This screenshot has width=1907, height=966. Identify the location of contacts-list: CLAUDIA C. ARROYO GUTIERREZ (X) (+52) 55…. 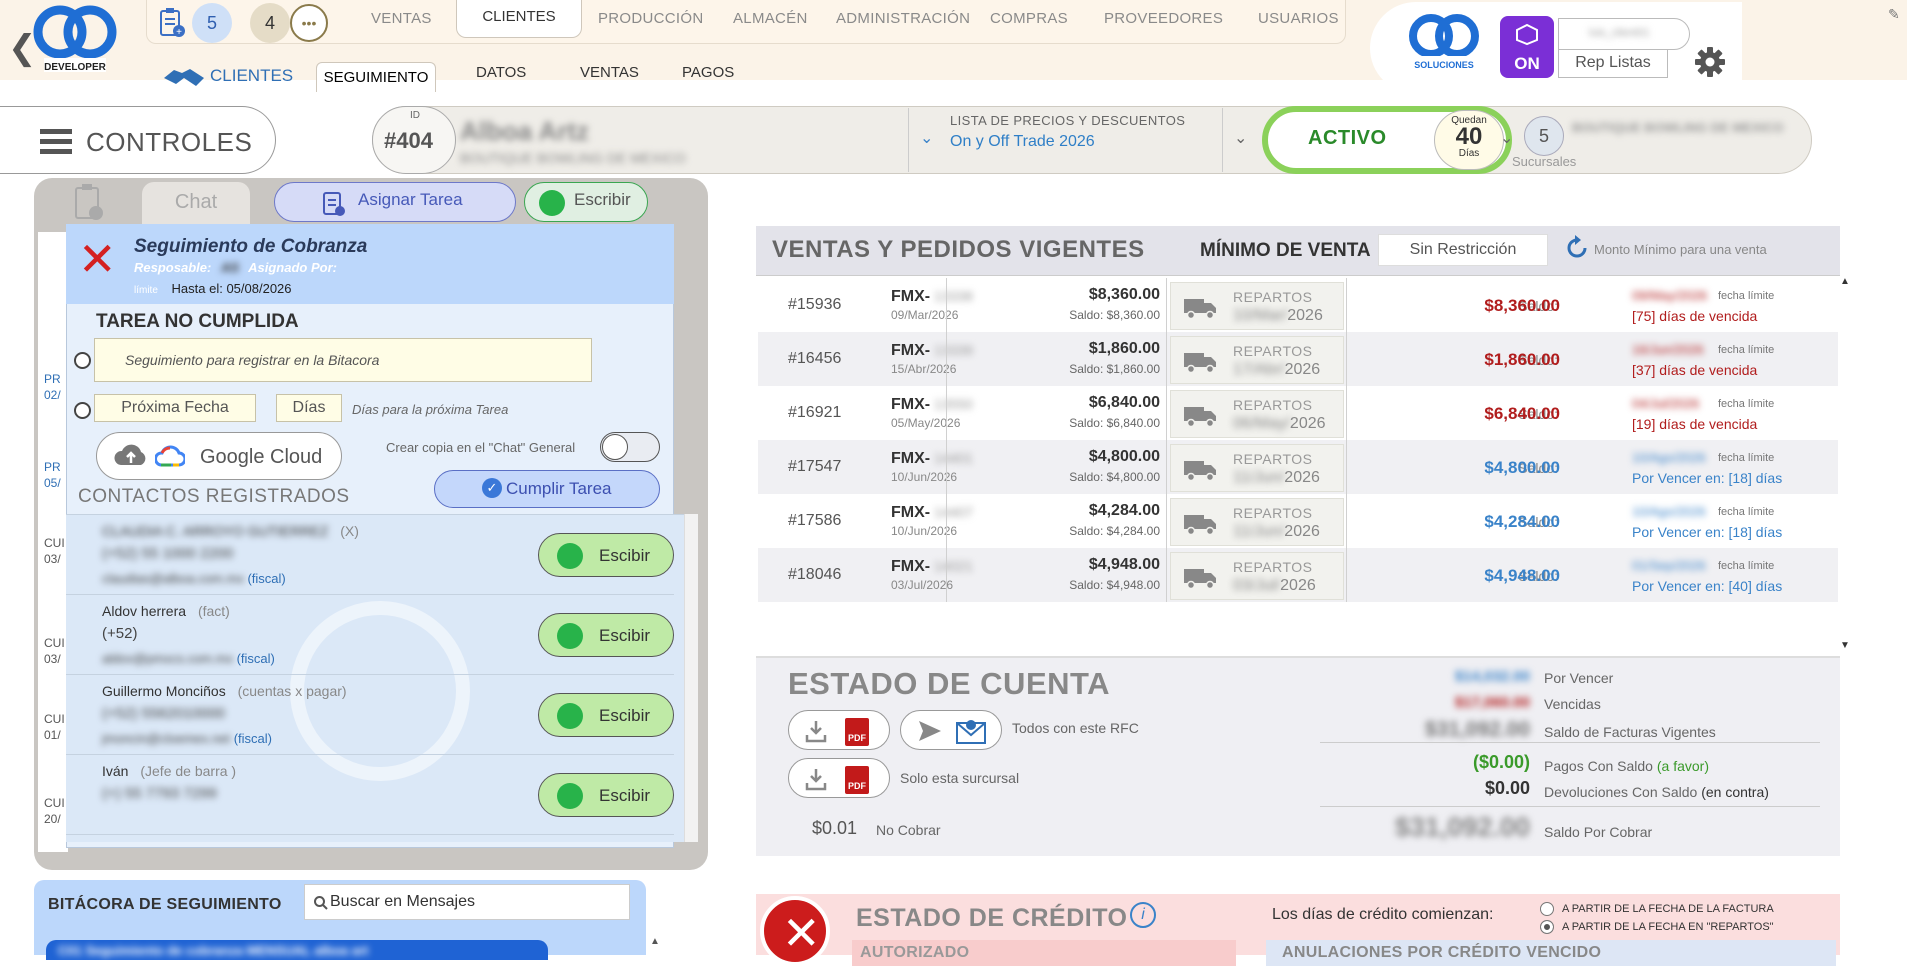
(376, 678).